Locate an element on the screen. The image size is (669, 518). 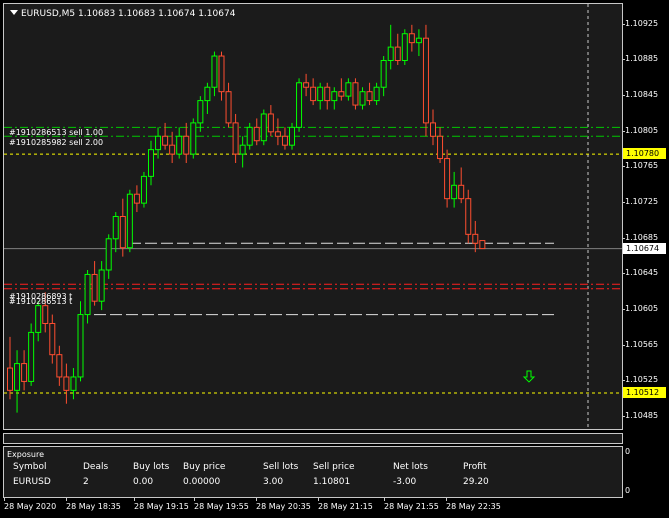
price-tick-label: 1.10685 is located at coordinates (640, 237).